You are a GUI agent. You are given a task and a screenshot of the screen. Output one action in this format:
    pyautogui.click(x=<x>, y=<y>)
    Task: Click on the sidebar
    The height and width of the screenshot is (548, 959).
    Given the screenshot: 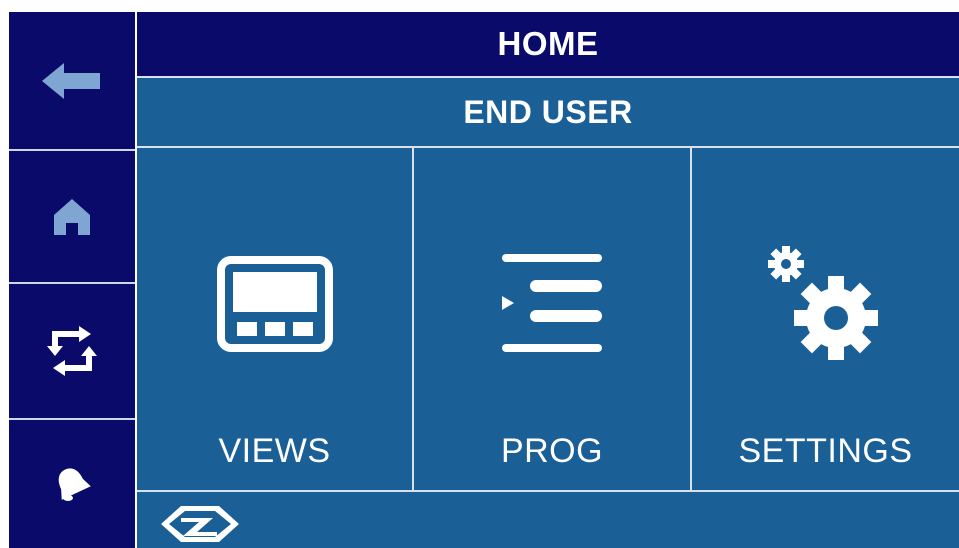 What is the action you would take?
    pyautogui.click(x=72, y=280)
    